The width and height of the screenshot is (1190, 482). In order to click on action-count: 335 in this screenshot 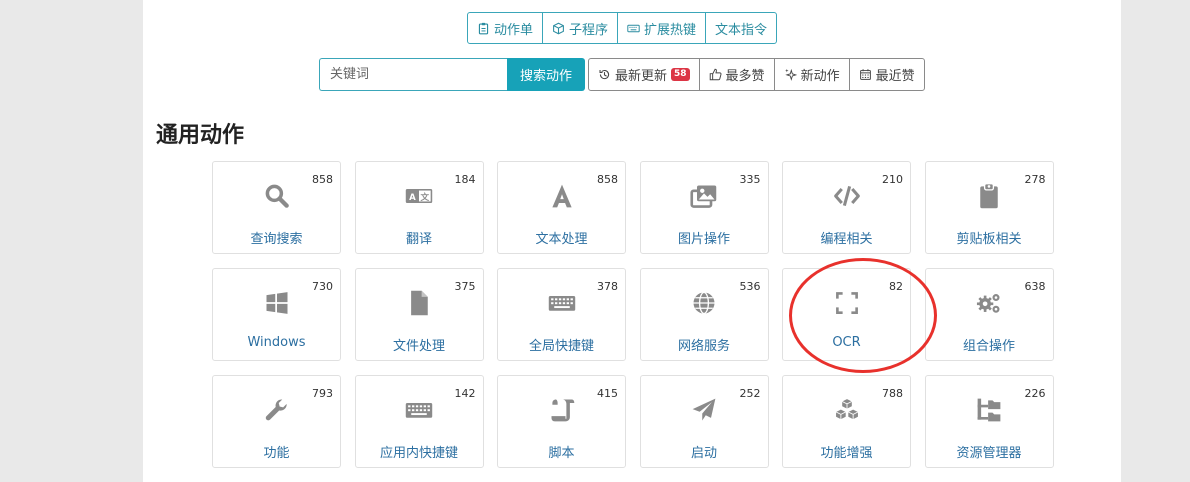, I will do `click(750, 179)`.